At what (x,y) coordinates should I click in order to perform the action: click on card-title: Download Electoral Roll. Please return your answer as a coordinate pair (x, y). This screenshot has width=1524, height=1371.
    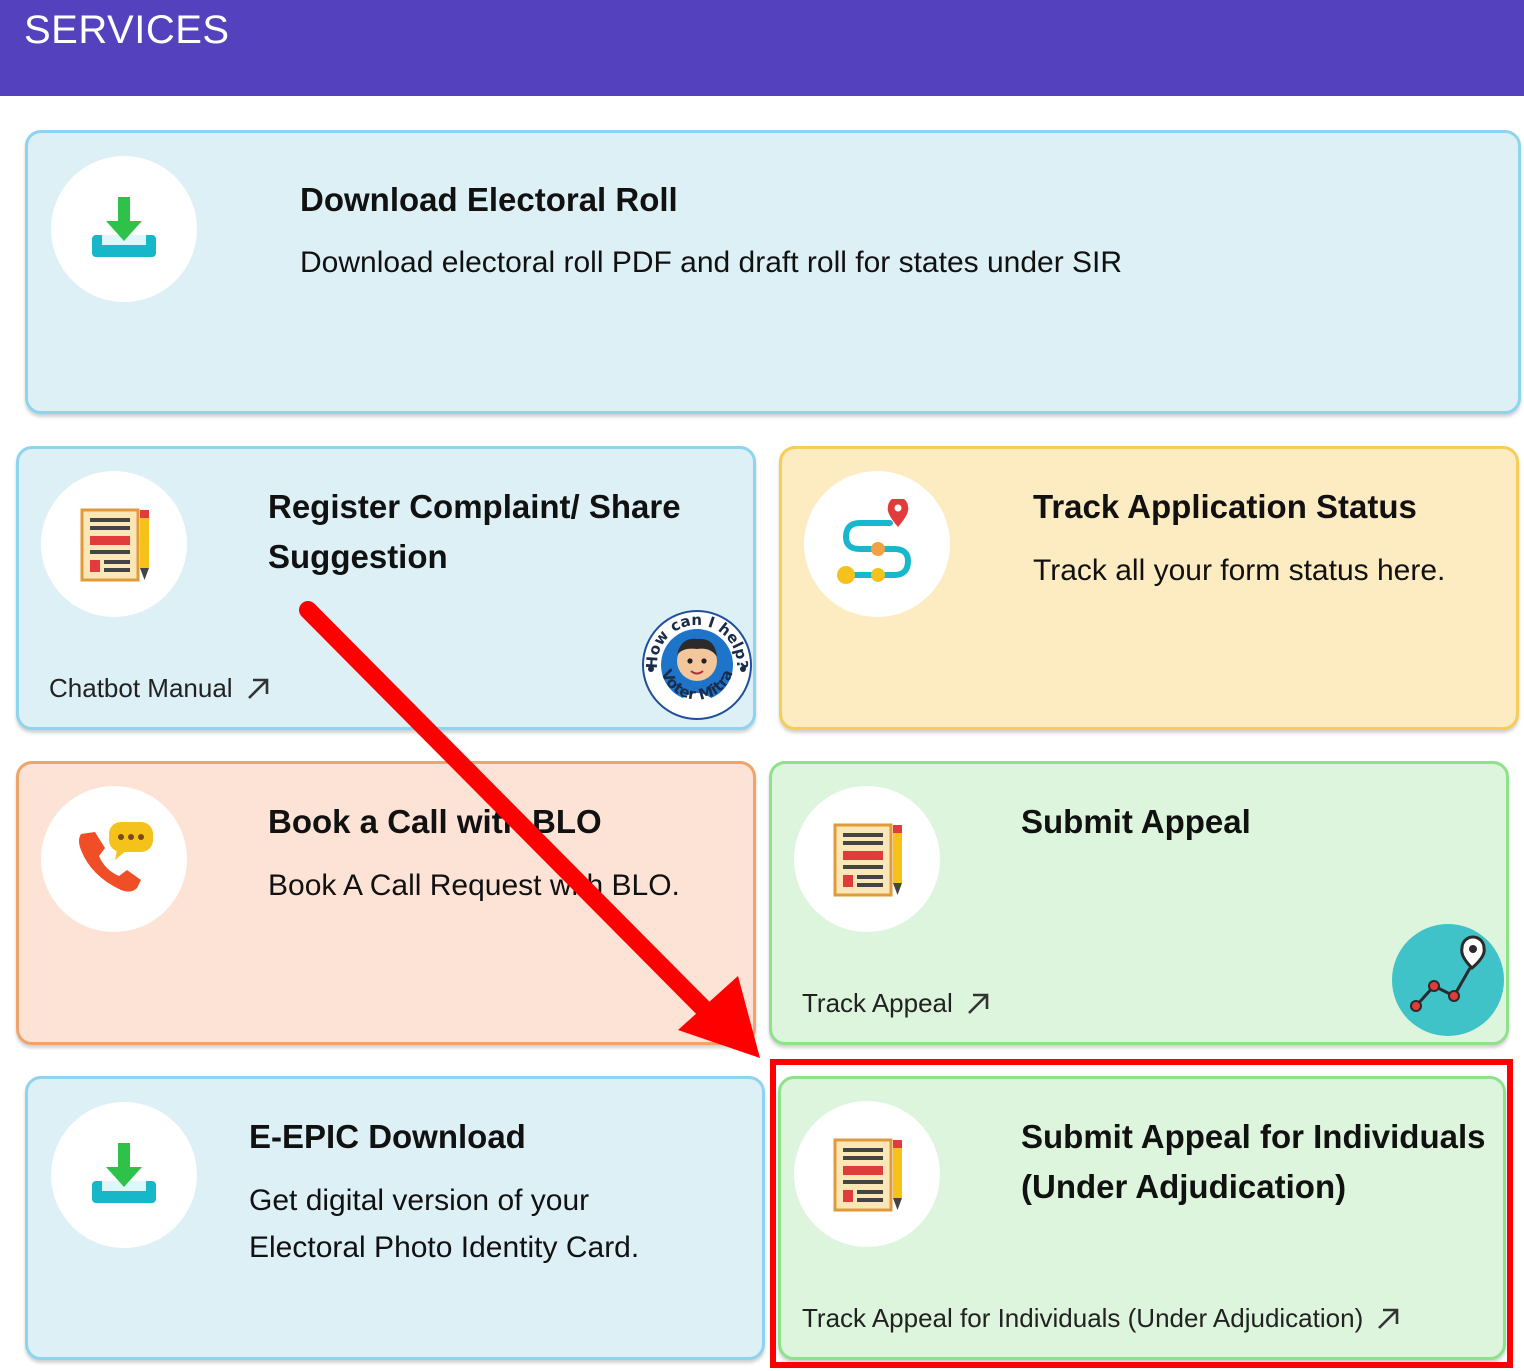
    Looking at the image, I should click on (489, 199).